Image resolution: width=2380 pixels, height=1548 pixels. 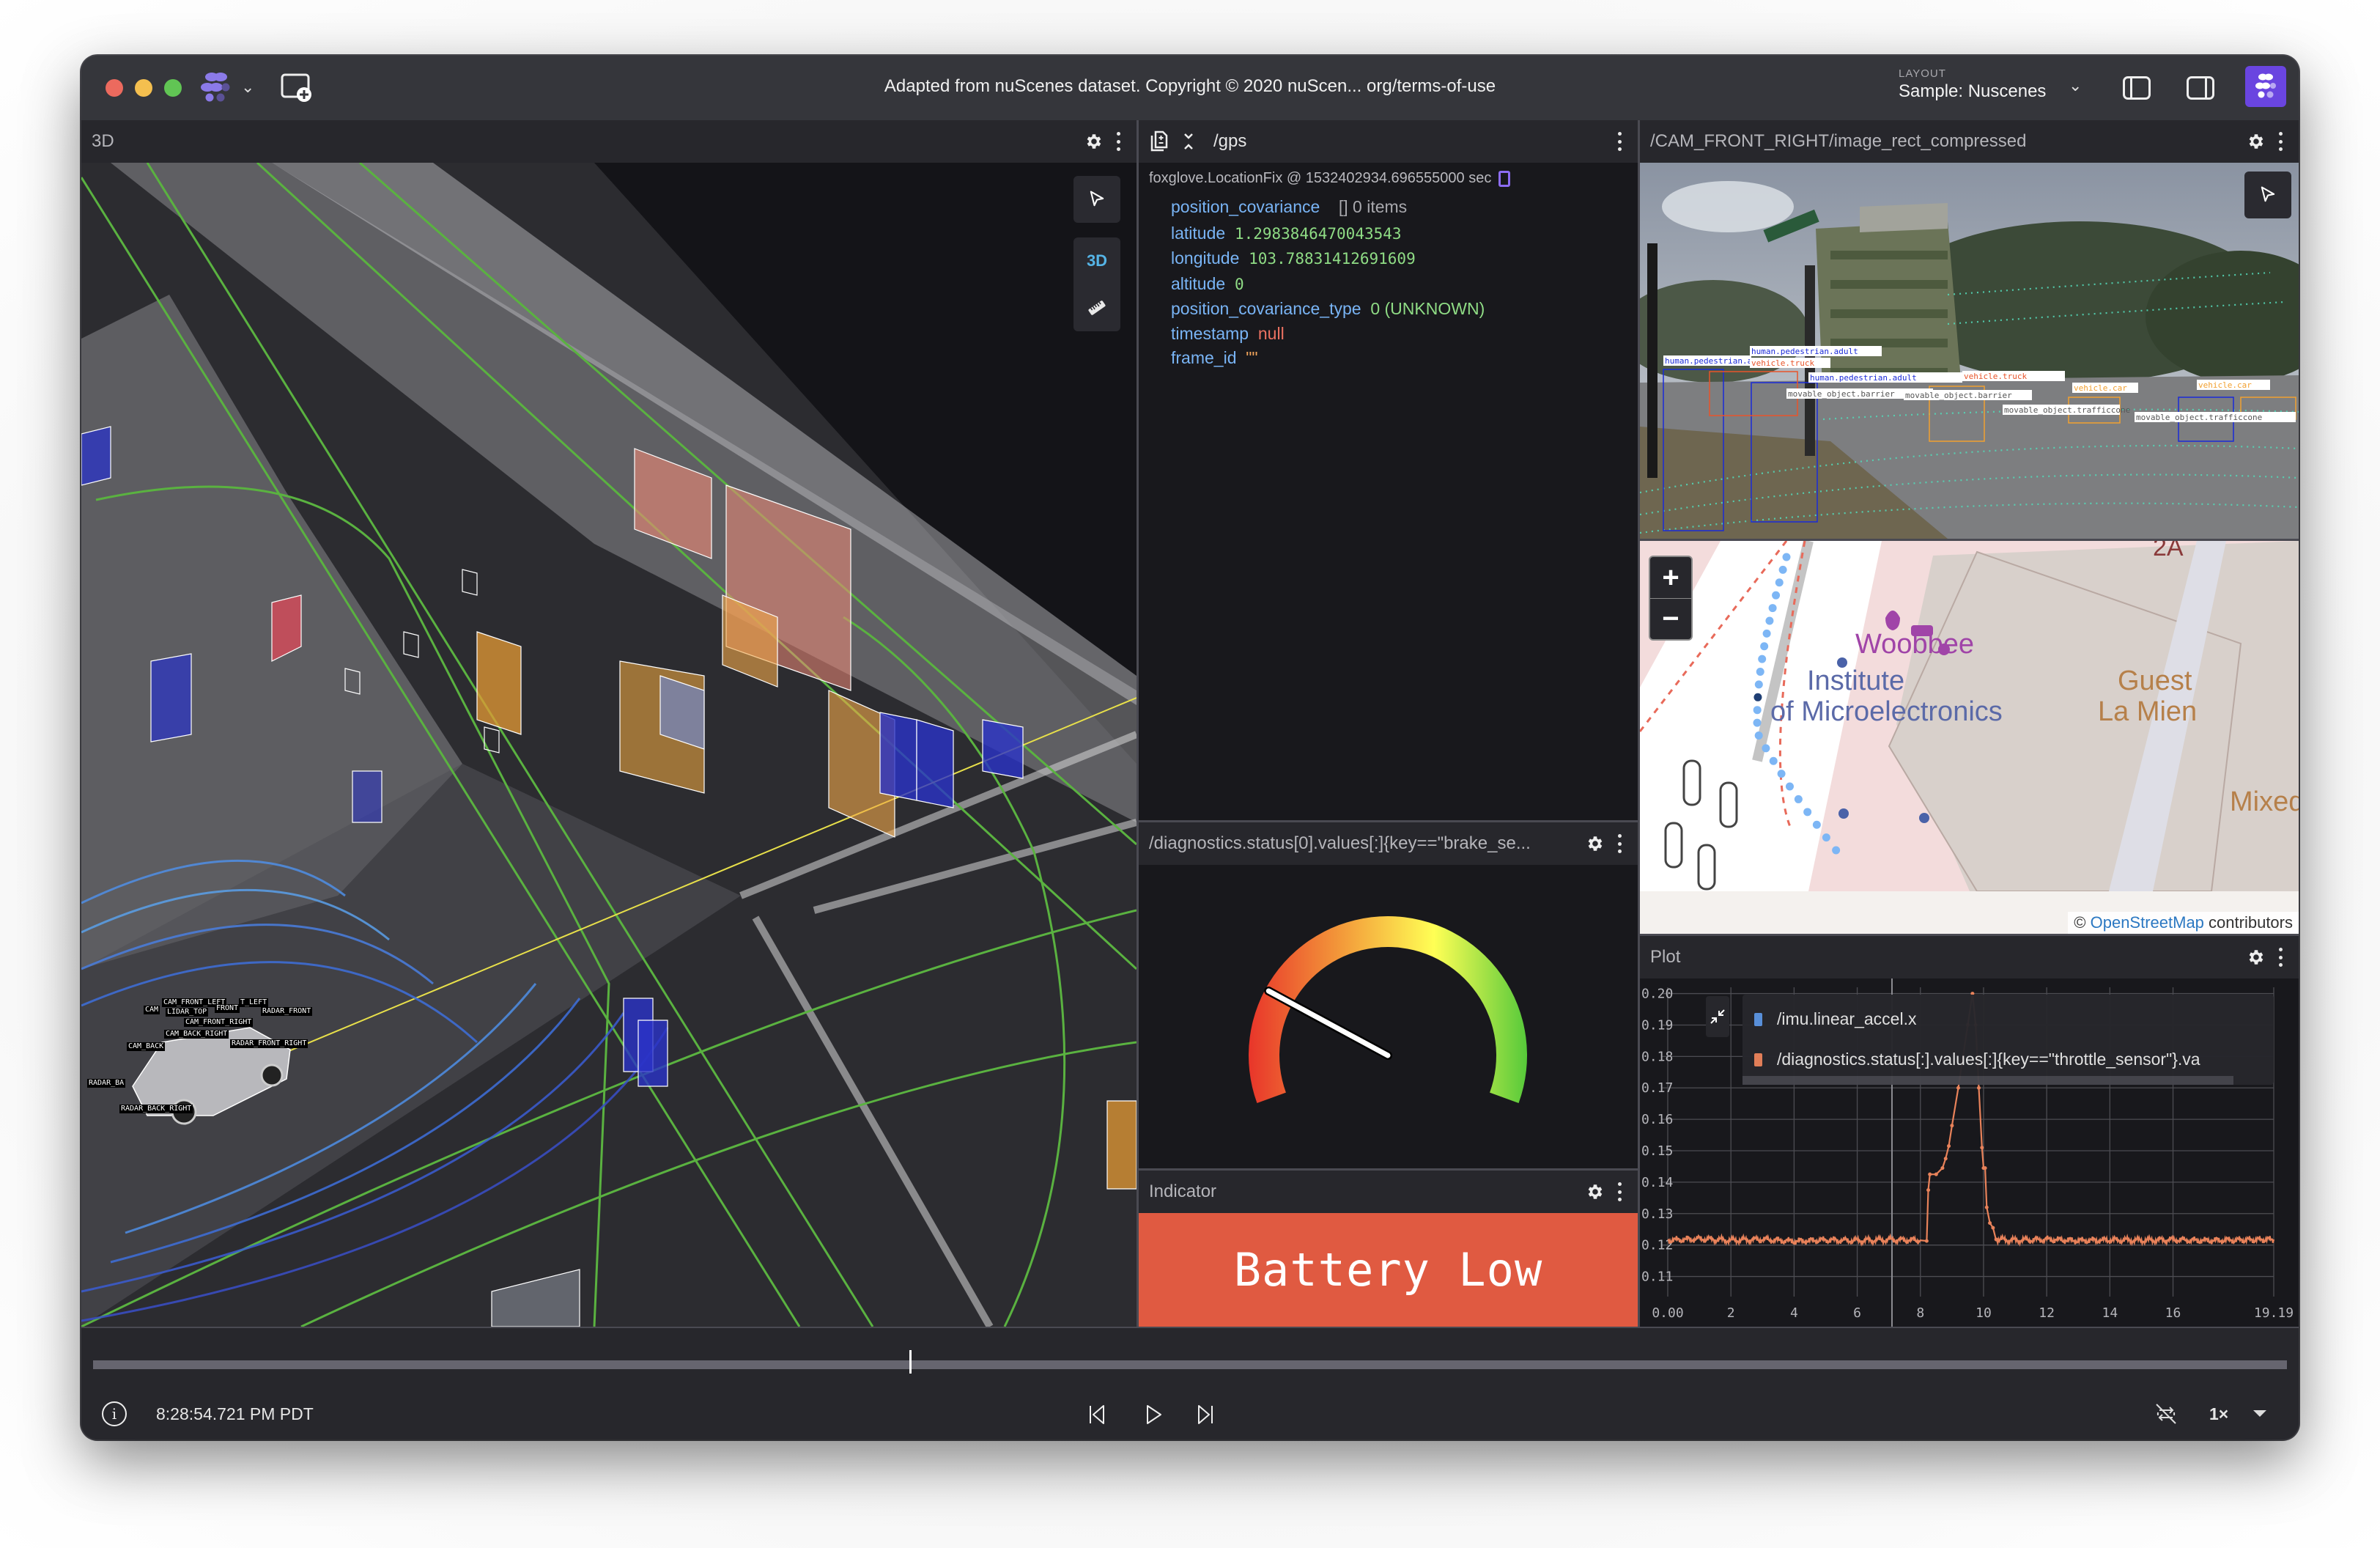 I want to click on svg-text: movable_object.barrier, so click(x=1958, y=395).